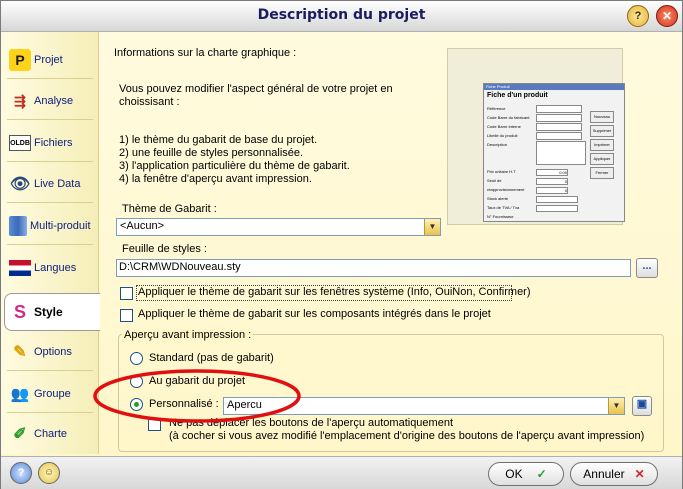 This screenshot has width=683, height=489. I want to click on sidebar-item-projet: P Projet, so click(50, 60).